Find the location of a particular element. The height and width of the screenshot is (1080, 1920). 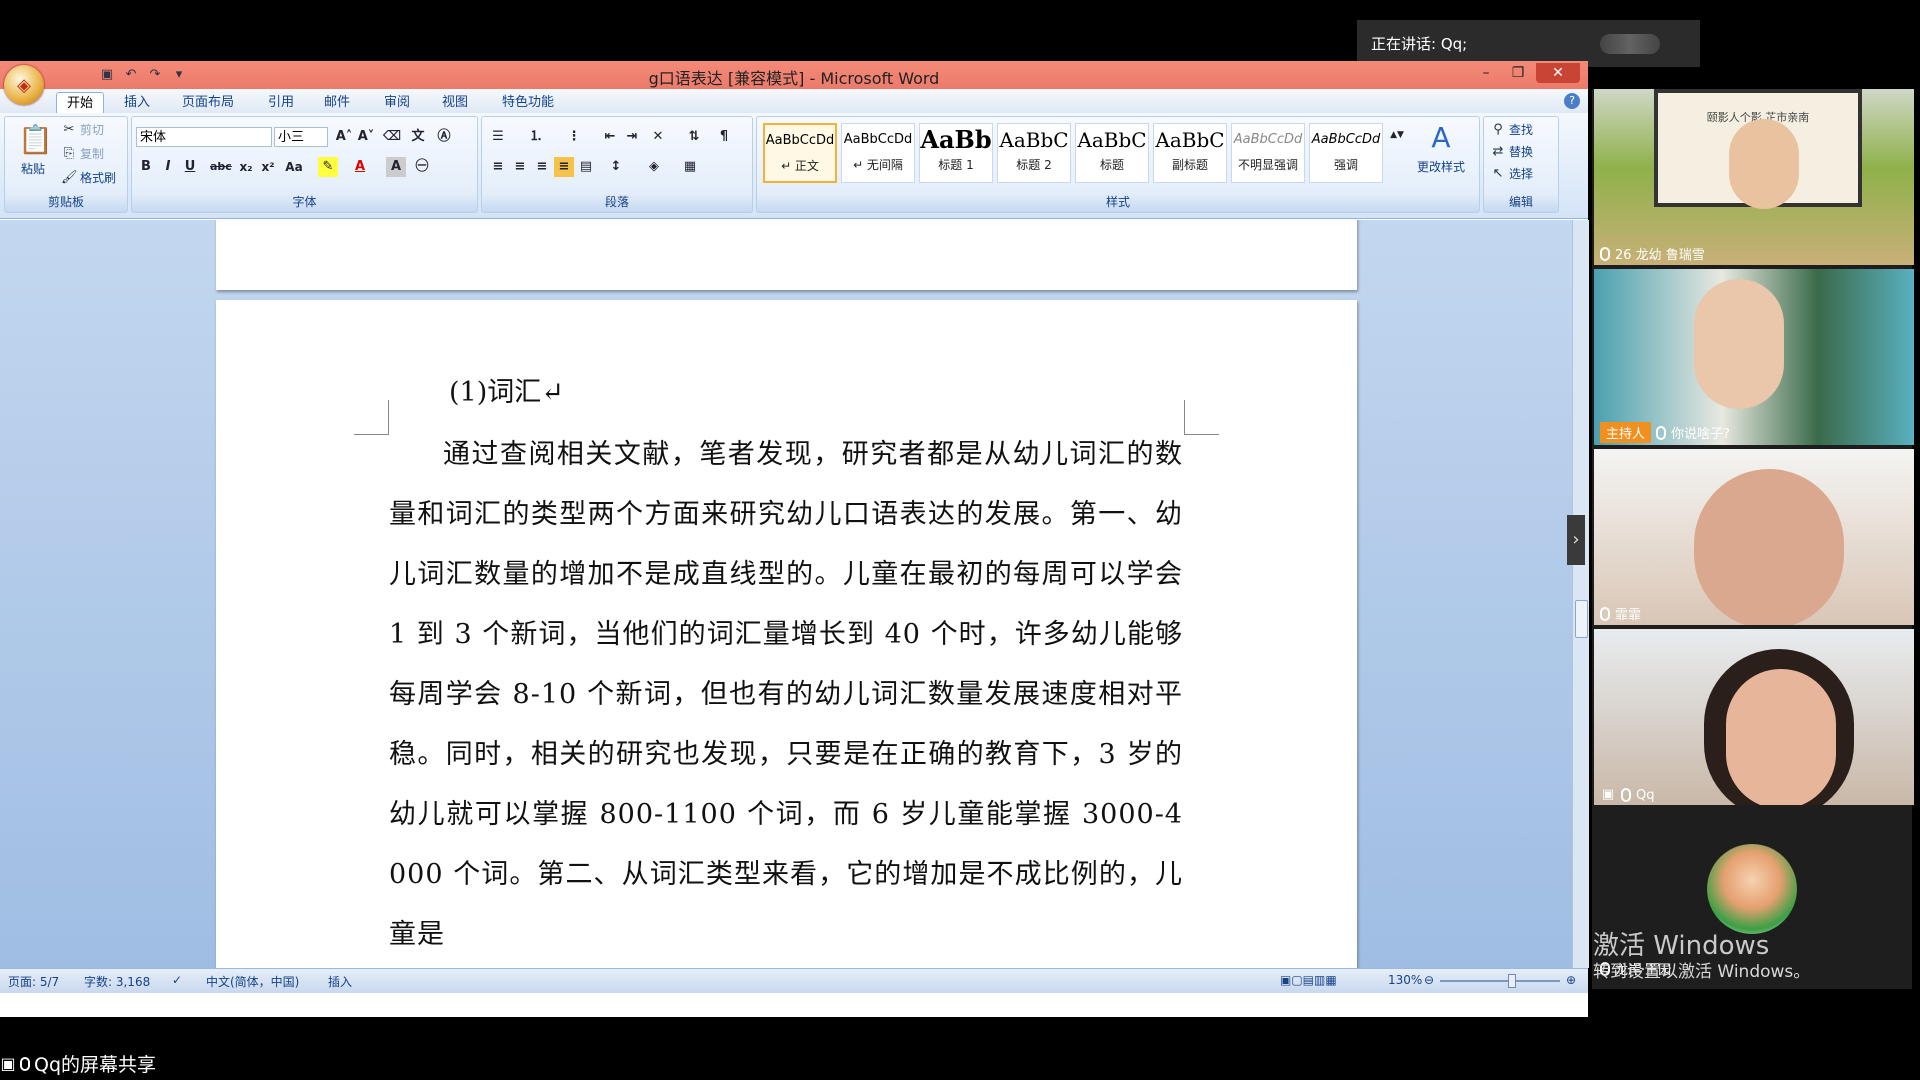

highlight-icon: ✎ is located at coordinates (328, 167).